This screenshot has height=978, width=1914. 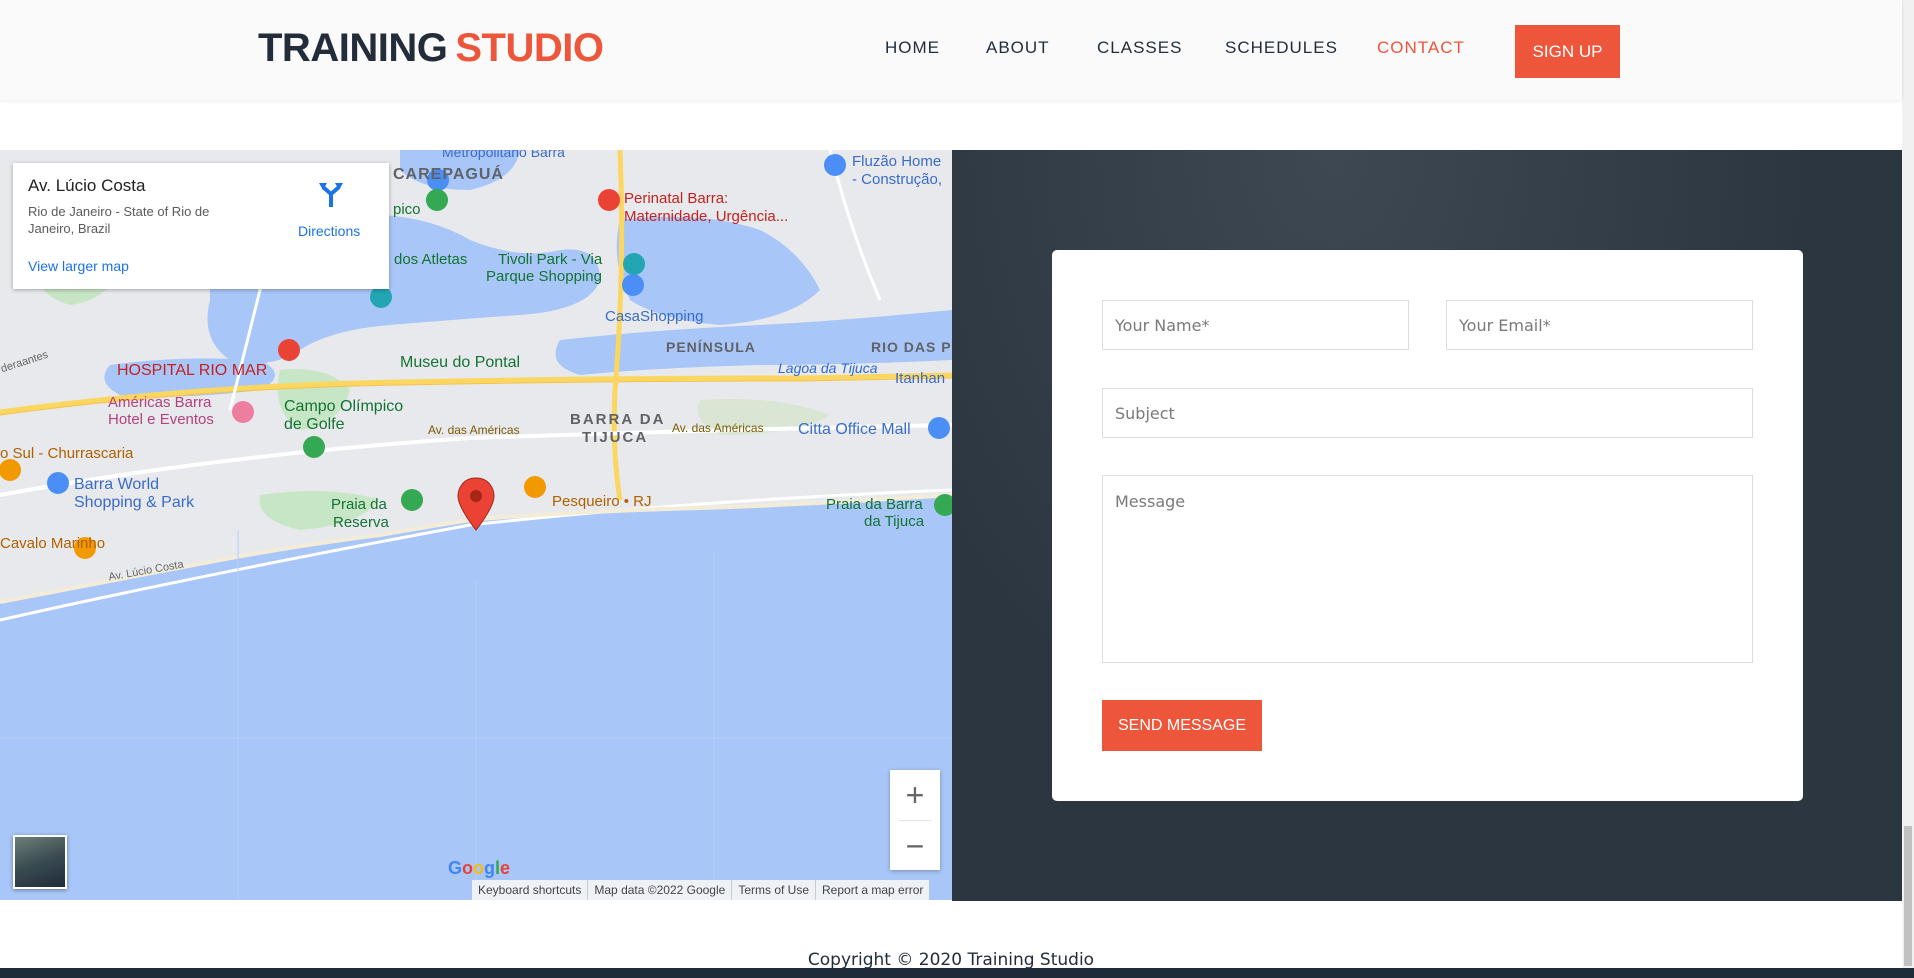 I want to click on view-larger-map-link: View larger map, so click(x=78, y=266).